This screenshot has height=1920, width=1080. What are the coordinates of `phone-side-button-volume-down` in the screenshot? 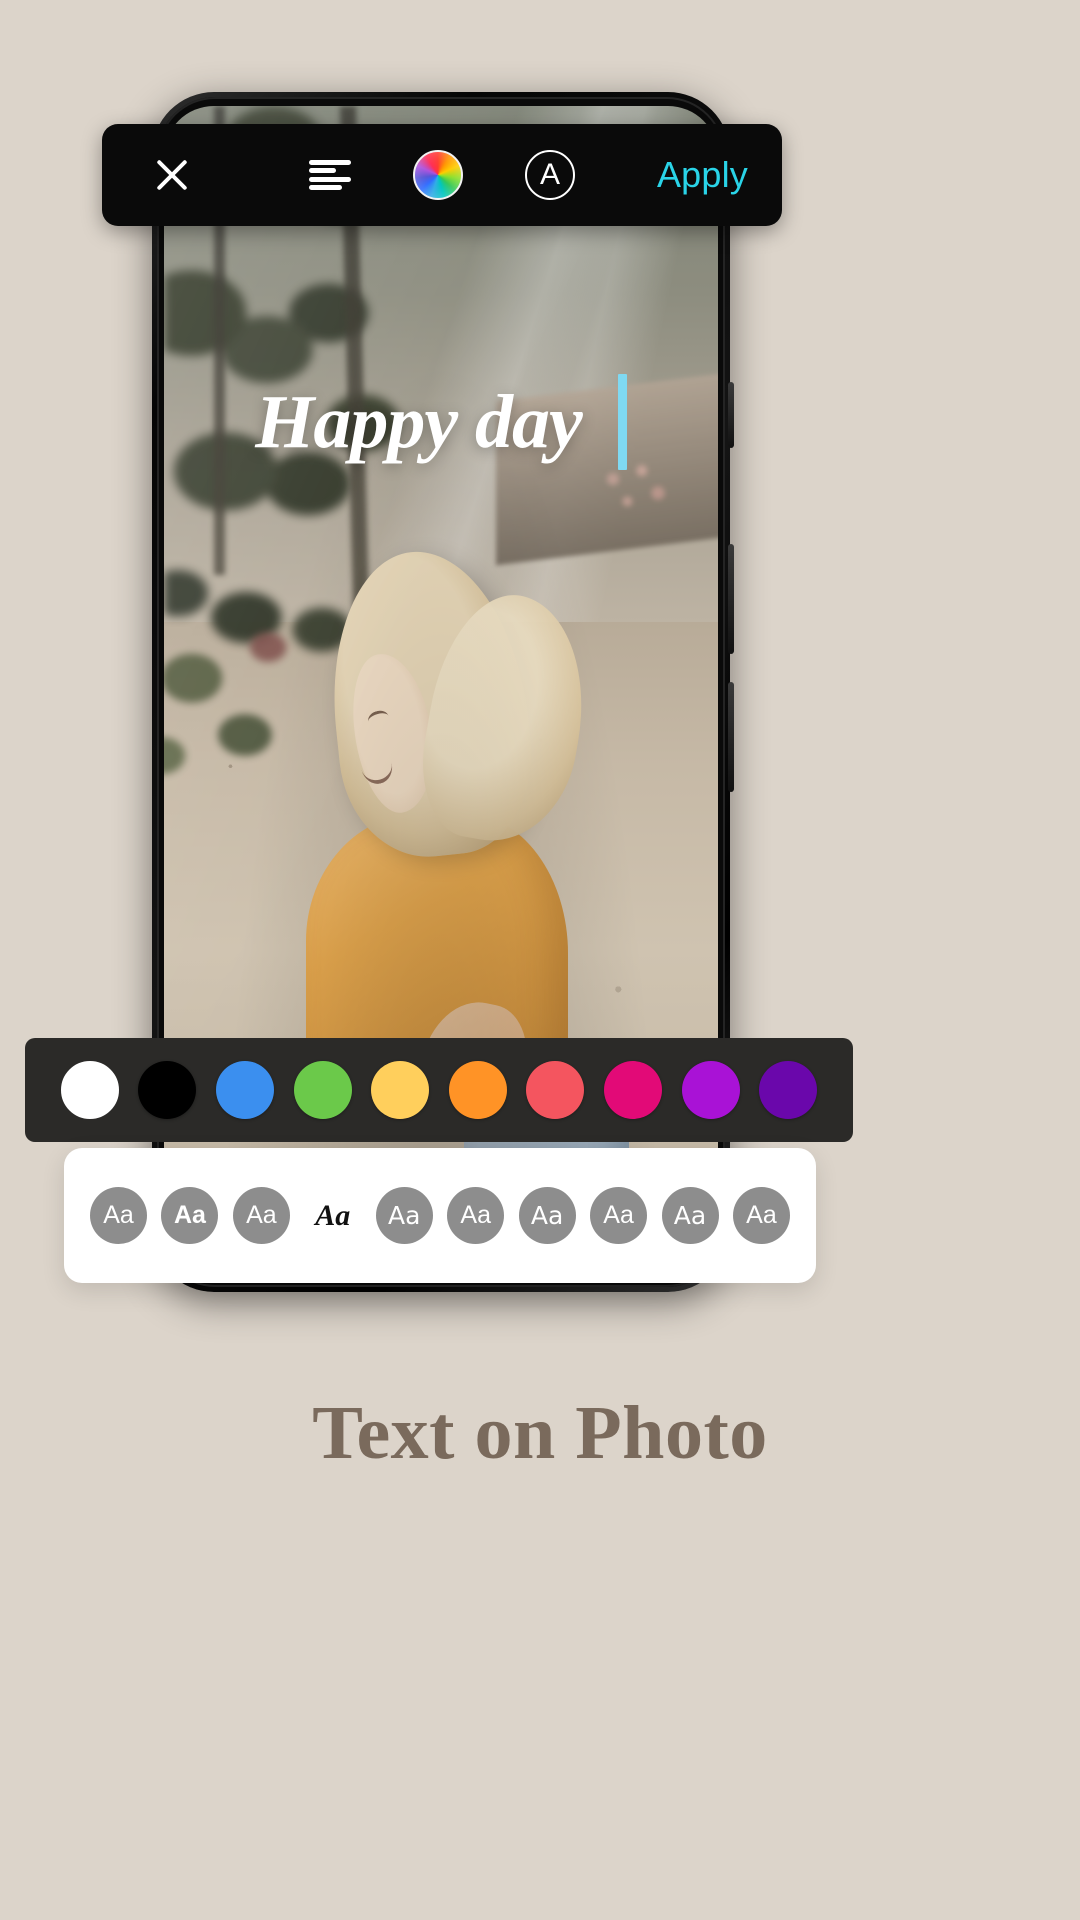 It's located at (731, 737).